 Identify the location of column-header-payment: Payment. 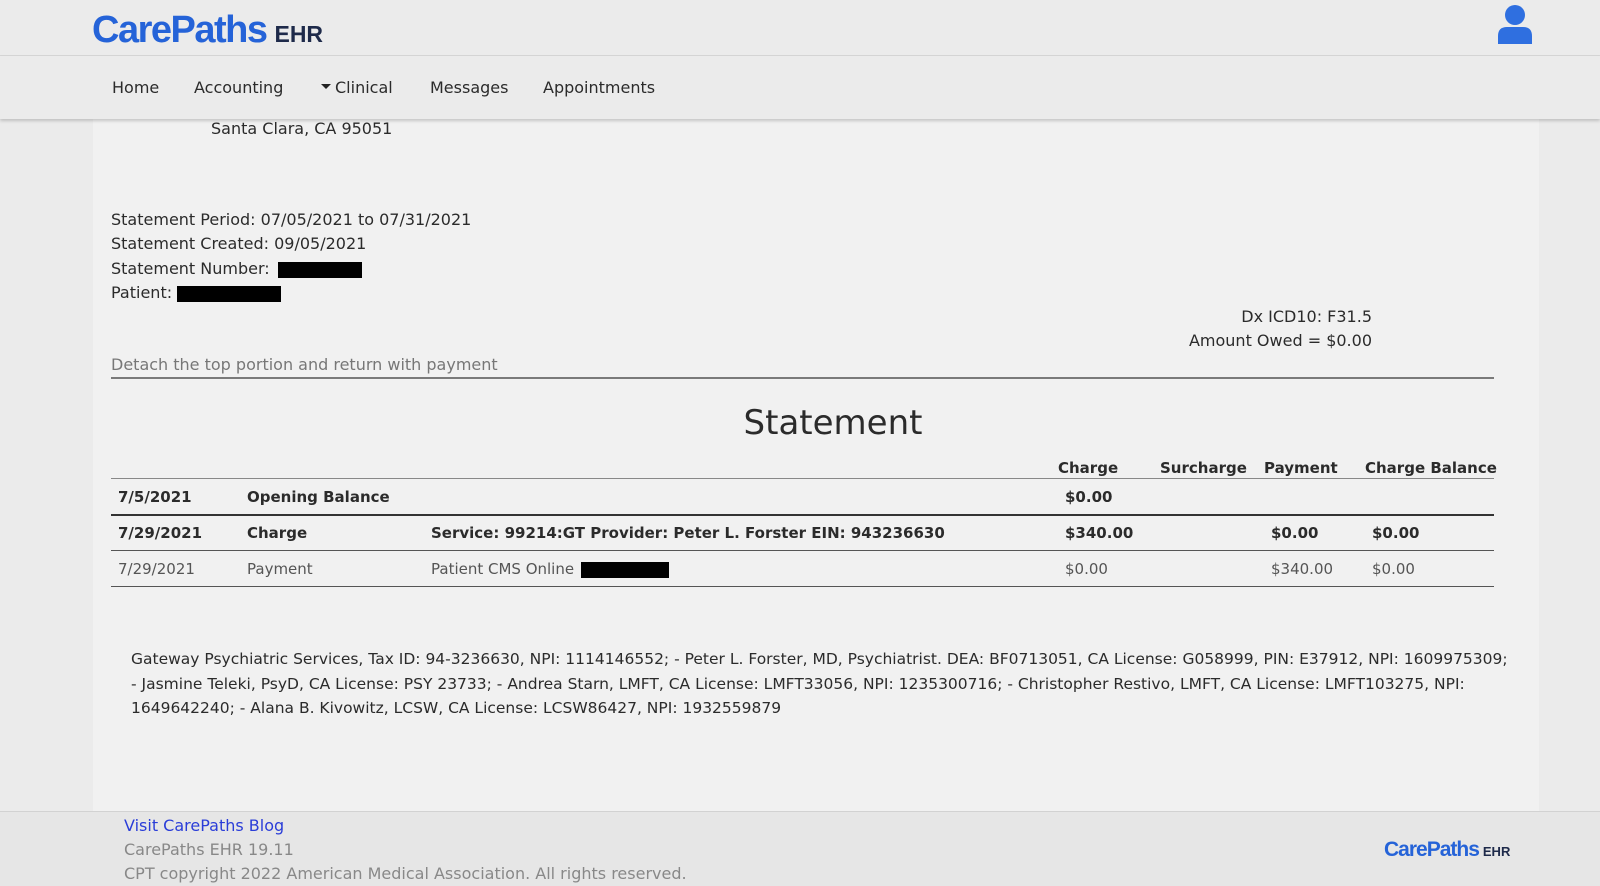
(1301, 468).